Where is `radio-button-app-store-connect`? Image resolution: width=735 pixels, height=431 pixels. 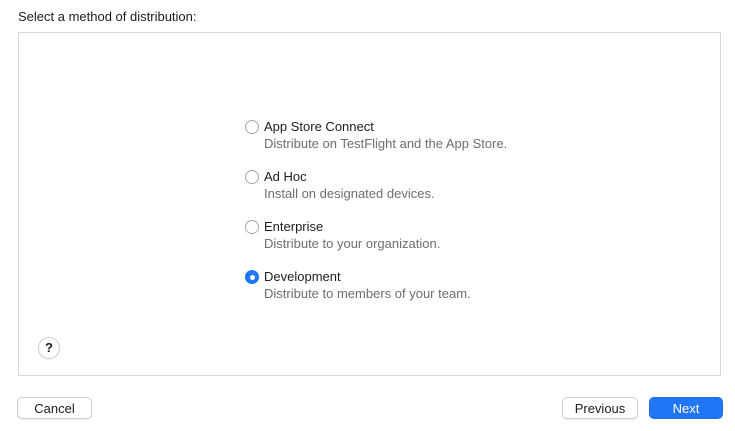
radio-button-app-store-connect is located at coordinates (252, 127).